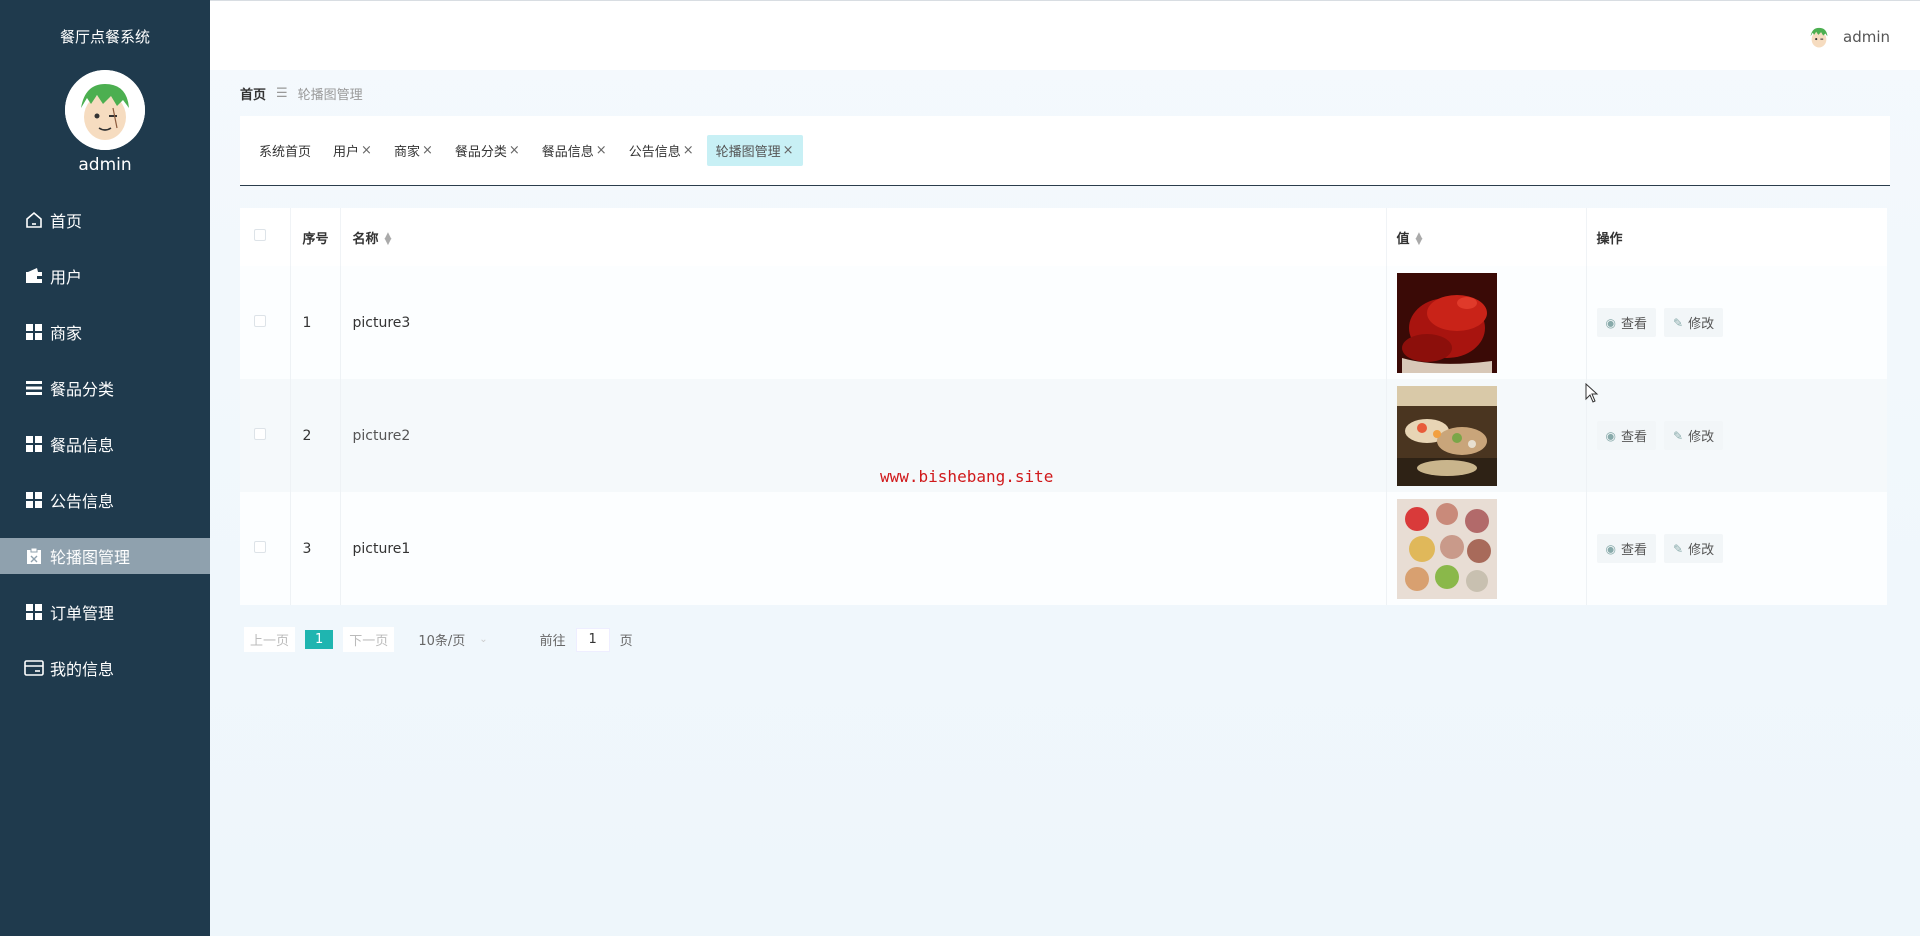 The image size is (1920, 936). What do you see at coordinates (105, 332) in the screenshot?
I see `sidebar-item-merchants: 商家` at bounding box center [105, 332].